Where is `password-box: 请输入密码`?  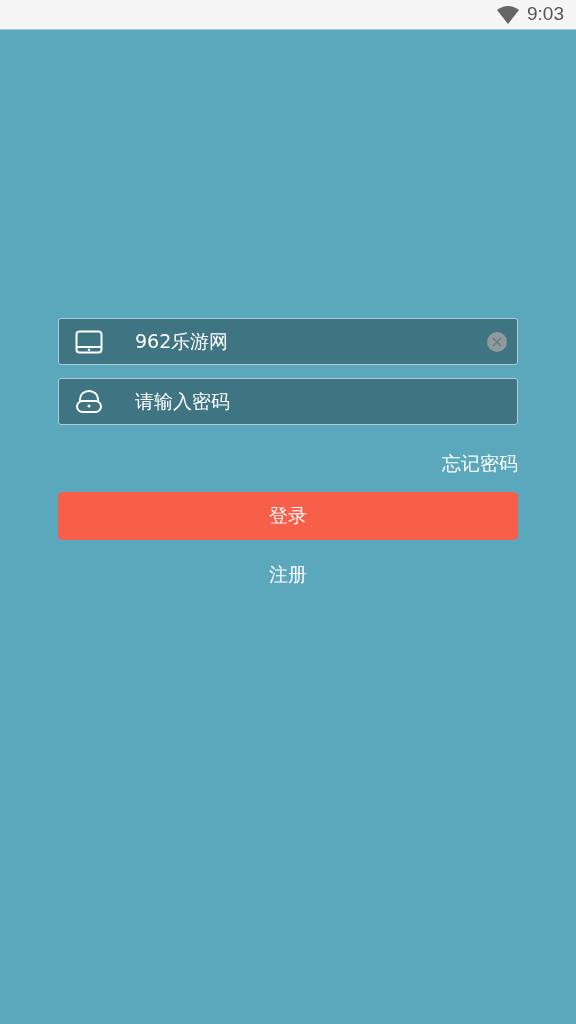 password-box: 请输入密码 is located at coordinates (288, 401).